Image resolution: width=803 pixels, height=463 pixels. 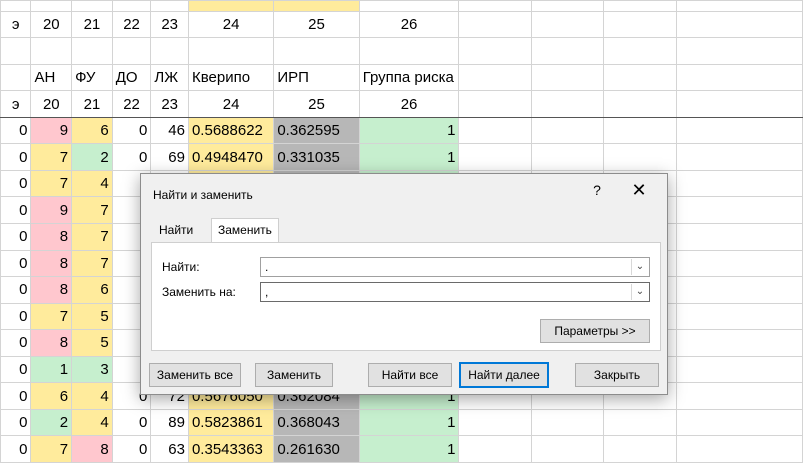 What do you see at coordinates (92, 77) in the screenshot?
I see `header-cell: ФУ` at bounding box center [92, 77].